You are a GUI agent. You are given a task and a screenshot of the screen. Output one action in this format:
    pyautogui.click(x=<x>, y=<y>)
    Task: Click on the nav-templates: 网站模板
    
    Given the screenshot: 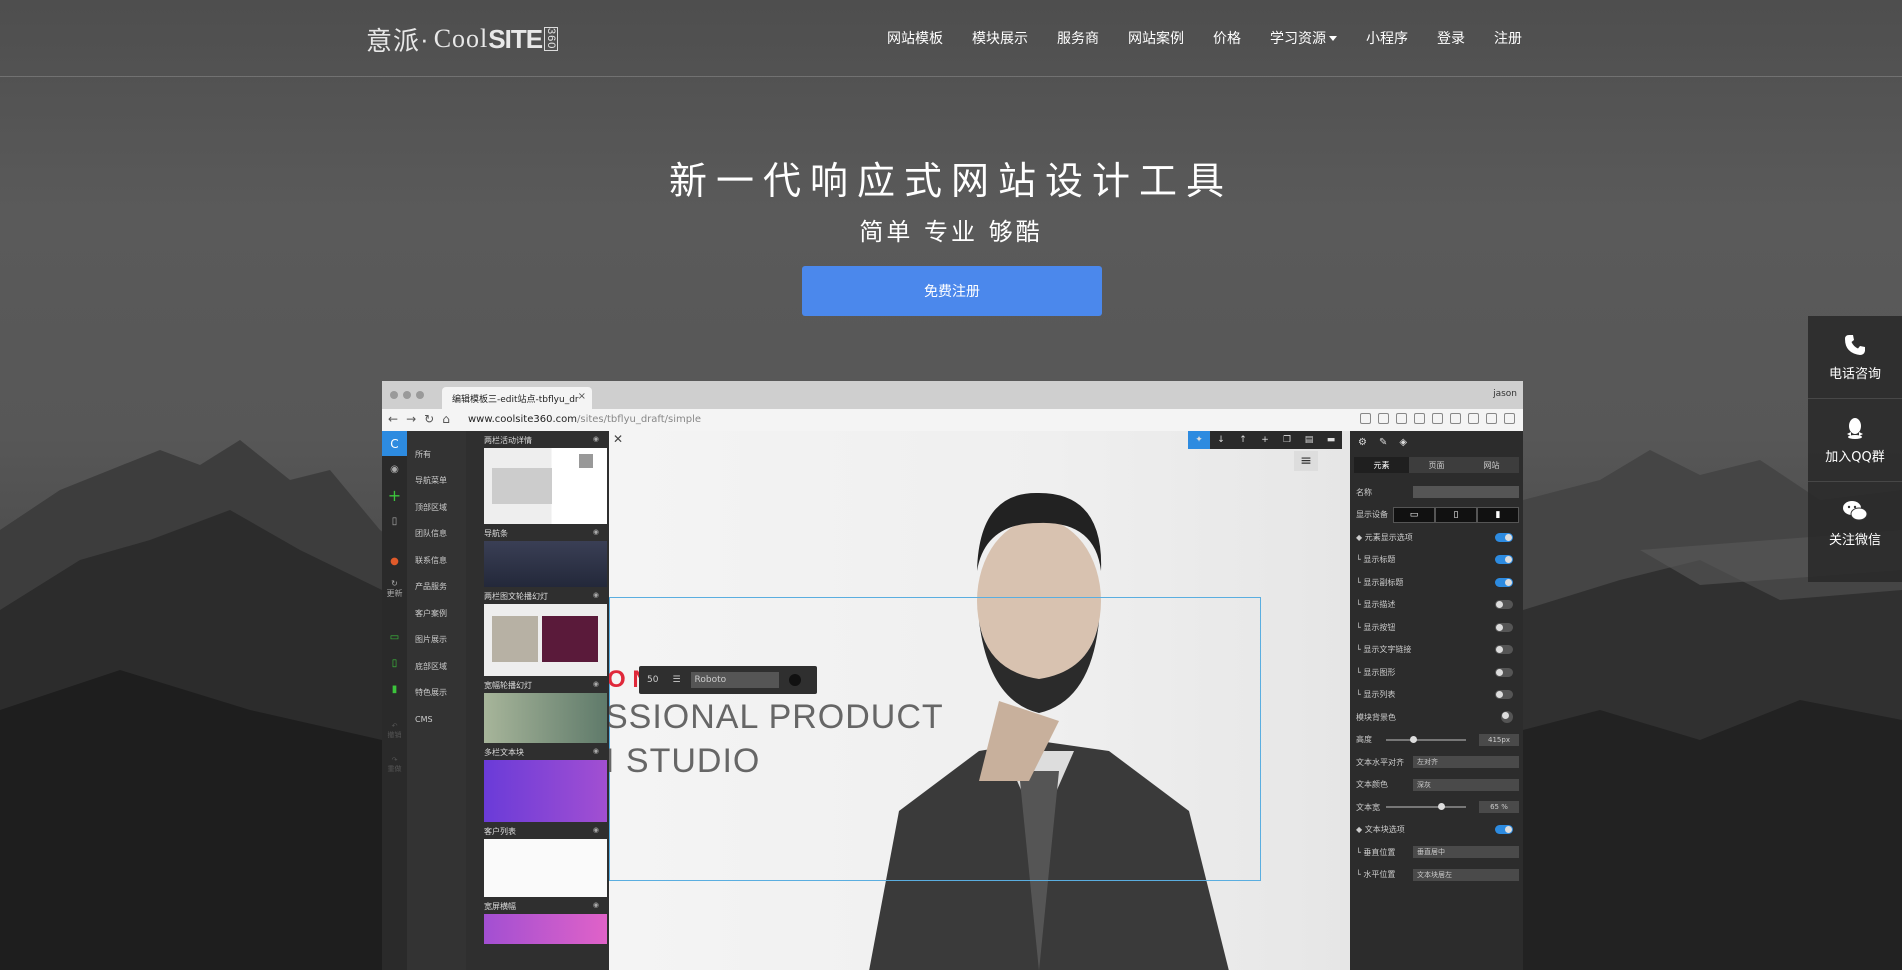 What is the action you would take?
    pyautogui.click(x=915, y=38)
    